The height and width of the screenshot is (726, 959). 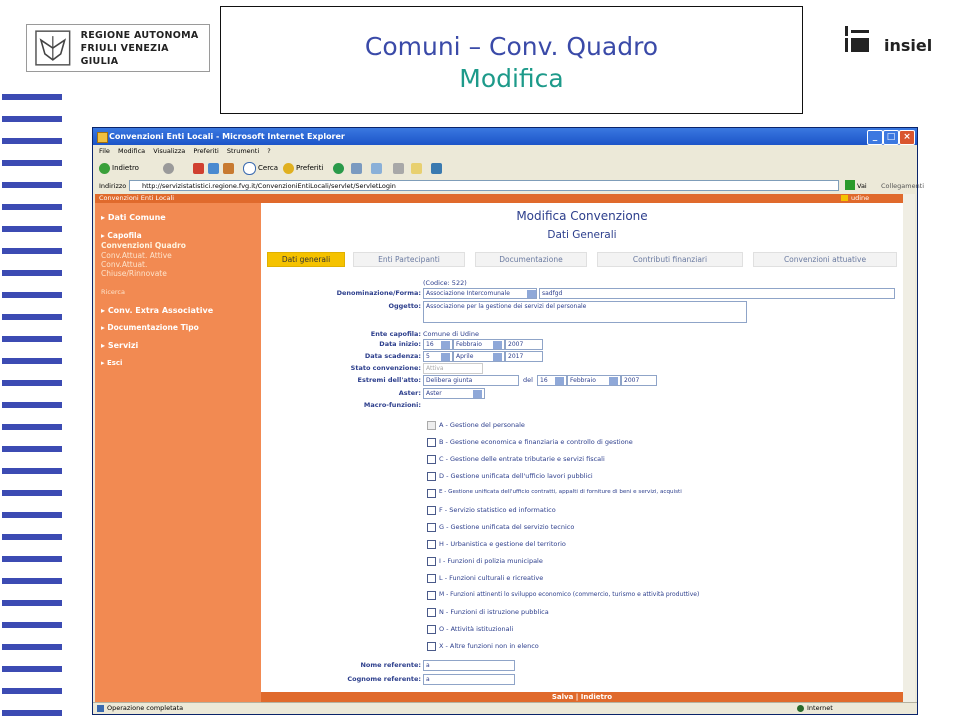 What do you see at coordinates (438, 356) in the screenshot?
I see `scad-giorno-select: 5` at bounding box center [438, 356].